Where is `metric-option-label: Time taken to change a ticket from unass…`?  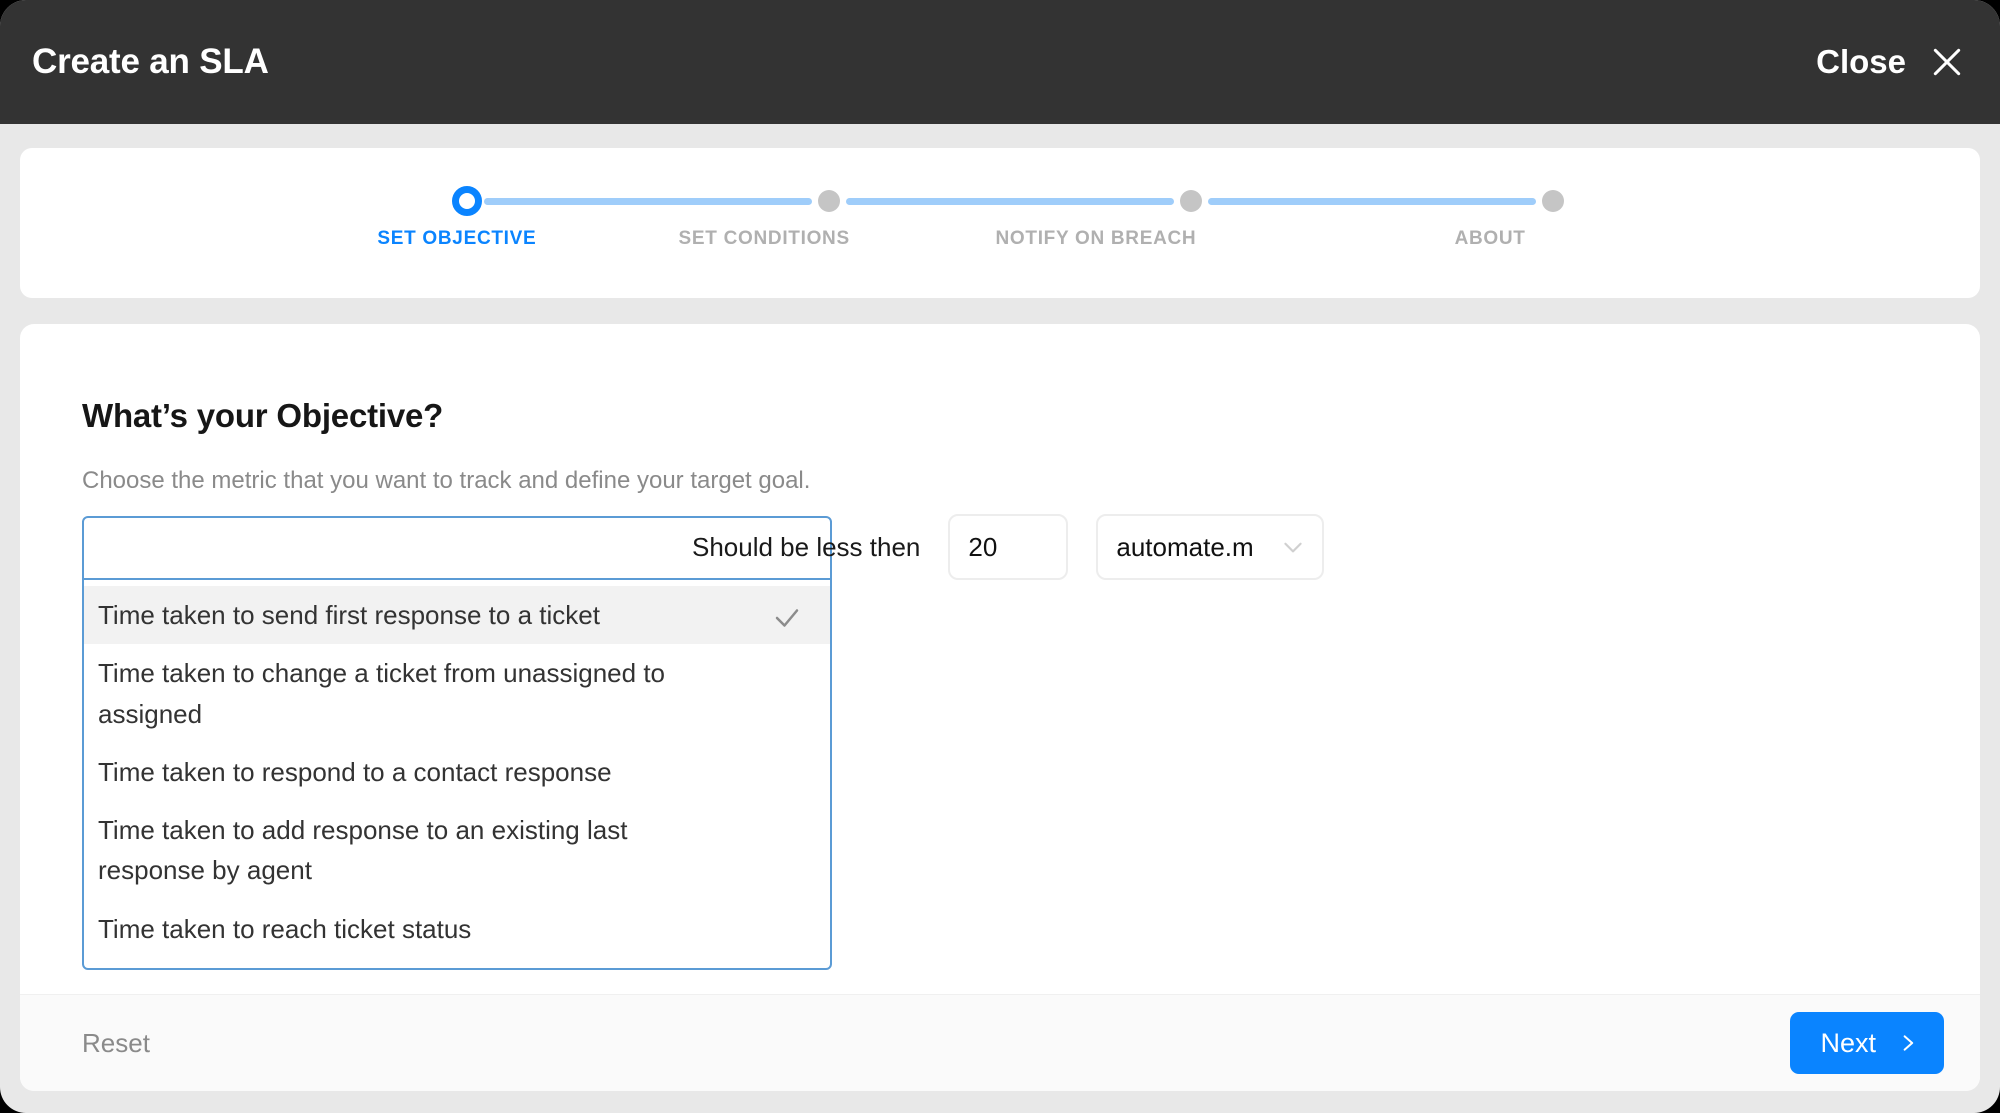
metric-option-label: Time taken to change a ticket from unass… is located at coordinates (382, 693).